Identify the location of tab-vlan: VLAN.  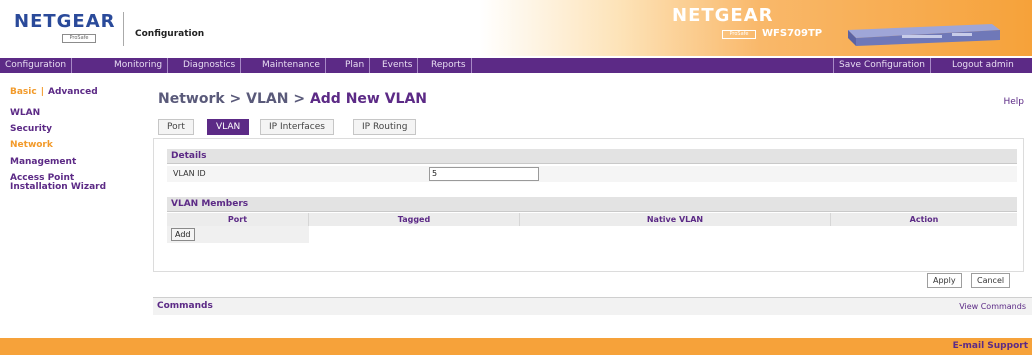
(228, 127).